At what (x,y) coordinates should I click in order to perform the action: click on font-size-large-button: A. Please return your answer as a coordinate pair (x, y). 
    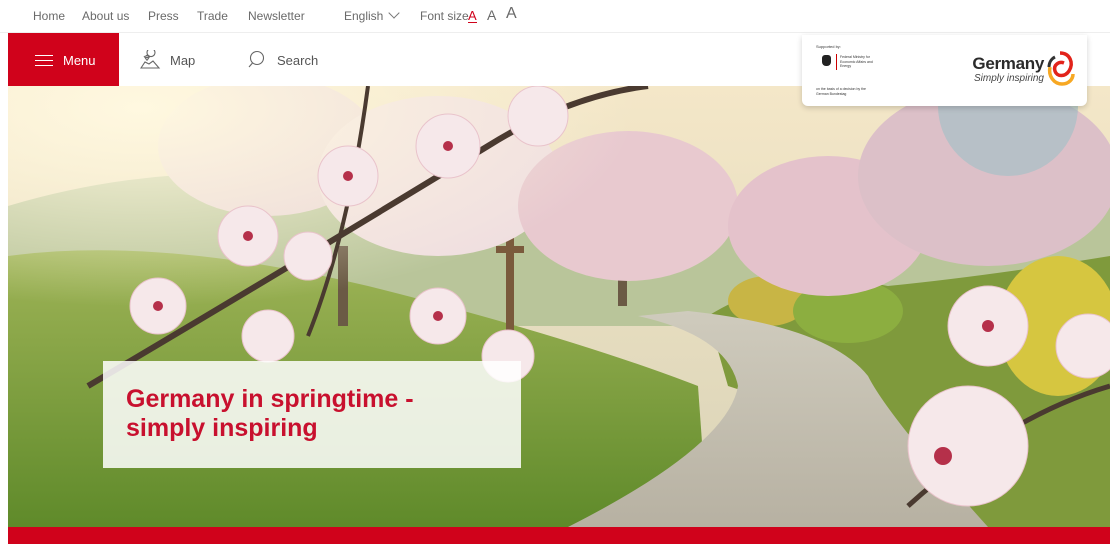
    Looking at the image, I should click on (511, 14).